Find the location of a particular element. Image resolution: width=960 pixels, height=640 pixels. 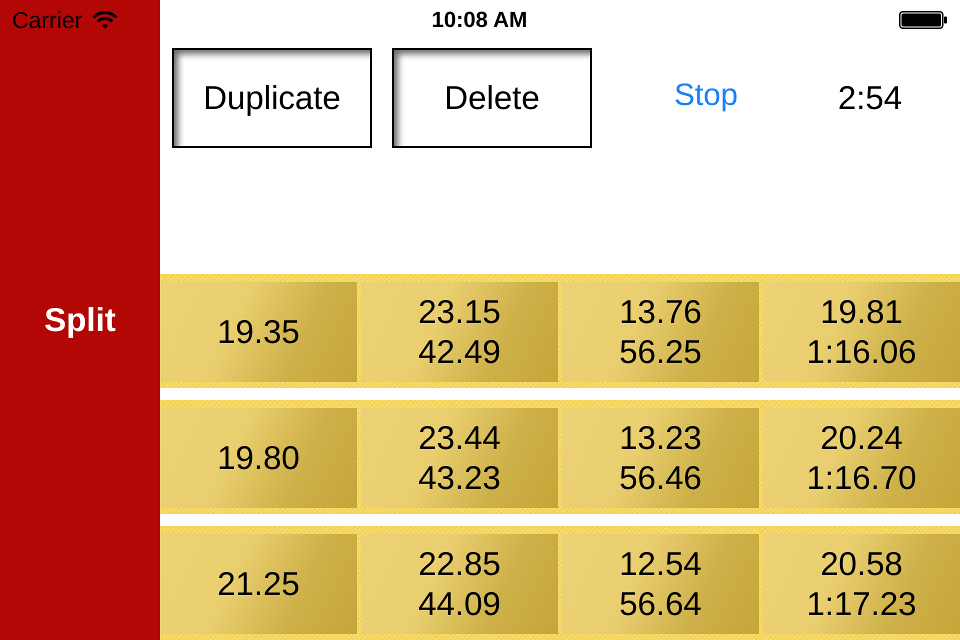

total-time: 56.46 is located at coordinates (660, 478).